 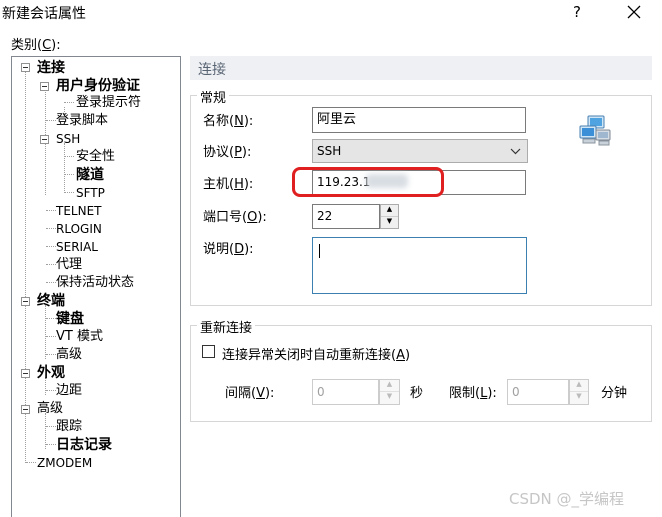 What do you see at coordinates (346, 216) in the screenshot?
I see `port-input: 22` at bounding box center [346, 216].